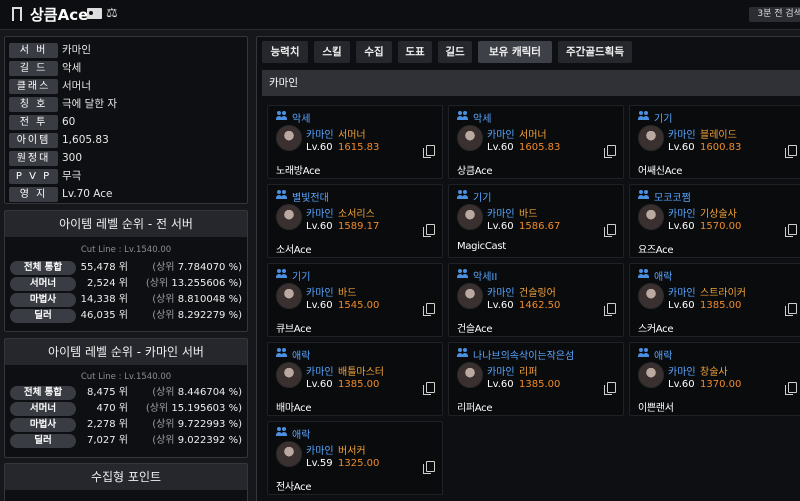 This screenshot has width=800, height=501. Describe the element at coordinates (94, 13) in the screenshot. I see `id-card-icon` at that location.